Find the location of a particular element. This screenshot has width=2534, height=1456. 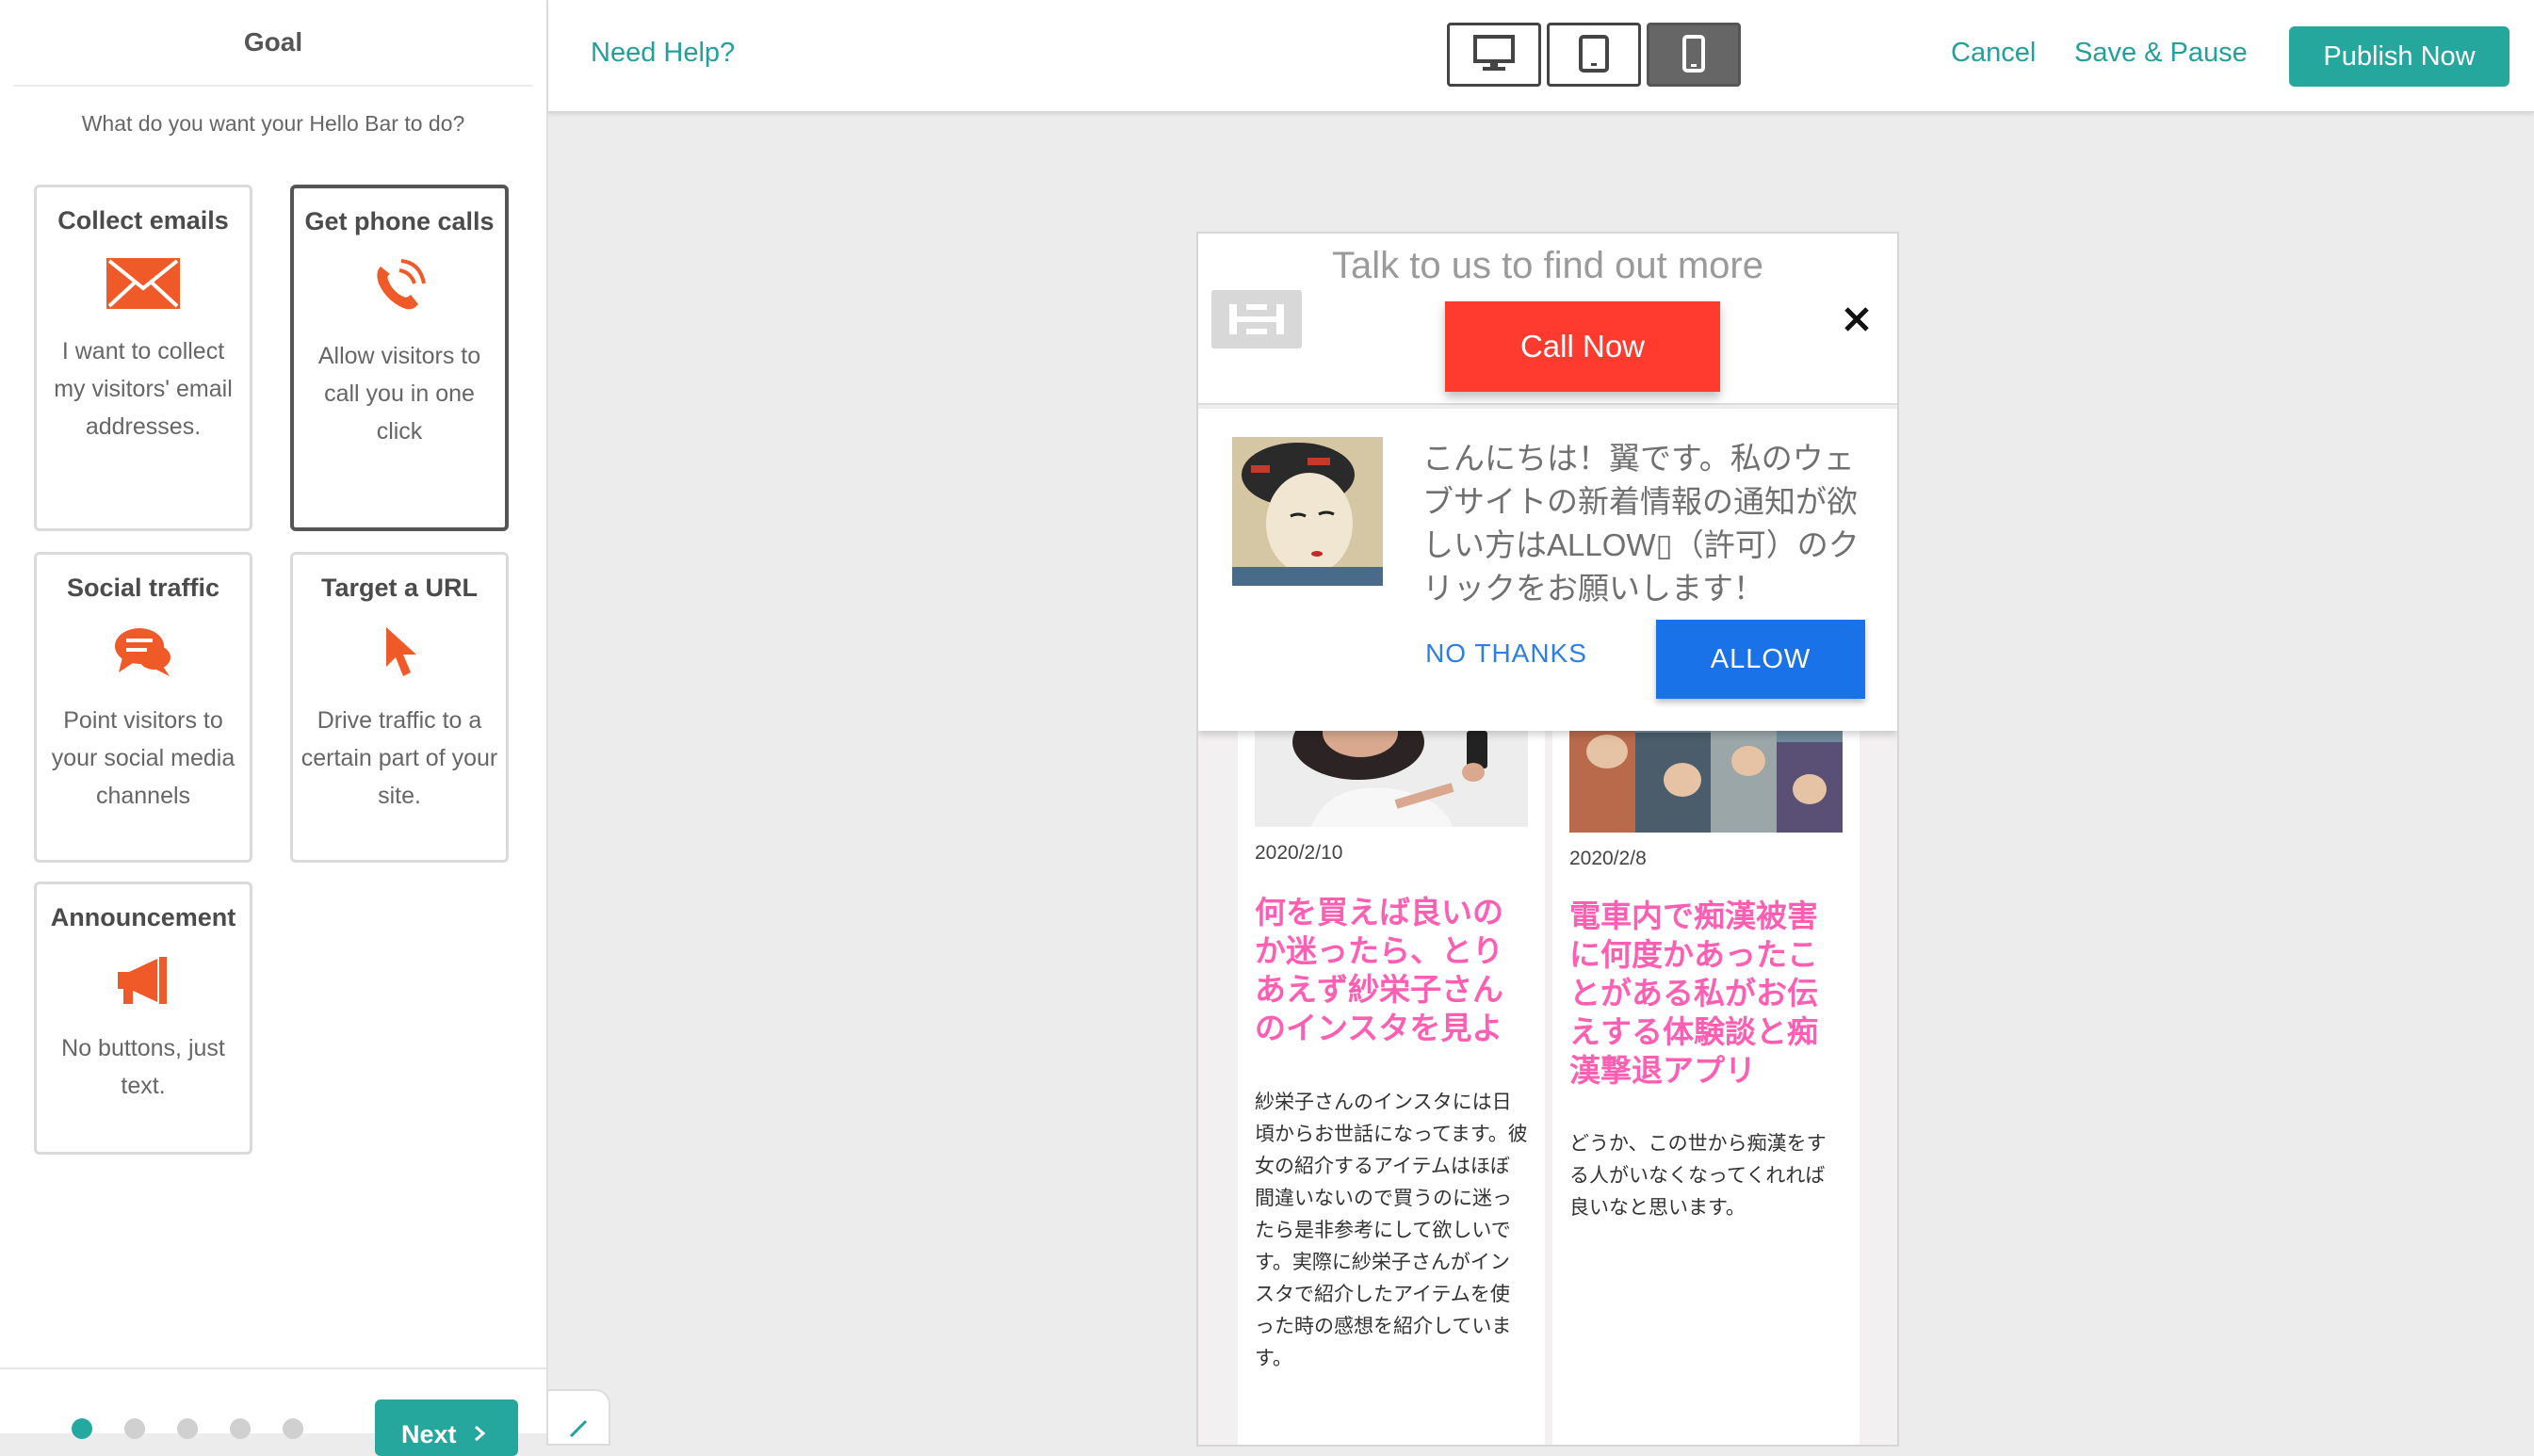

sidebar-title: Goal is located at coordinates (273, 43).